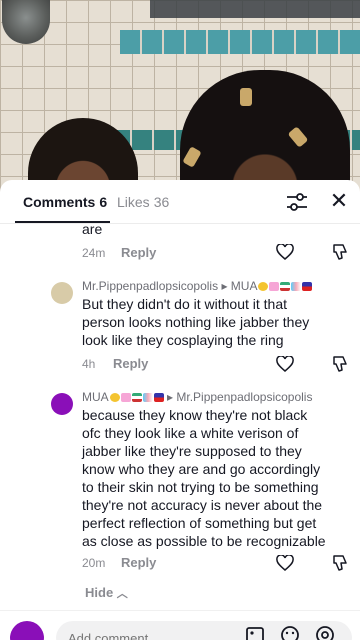  I want to click on sliders-icon, so click(297, 202).